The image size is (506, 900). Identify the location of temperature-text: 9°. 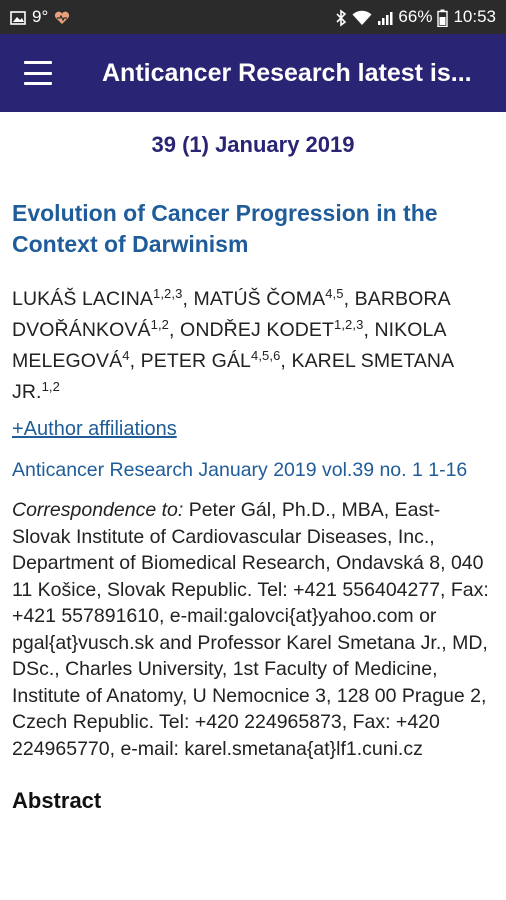
(40, 16).